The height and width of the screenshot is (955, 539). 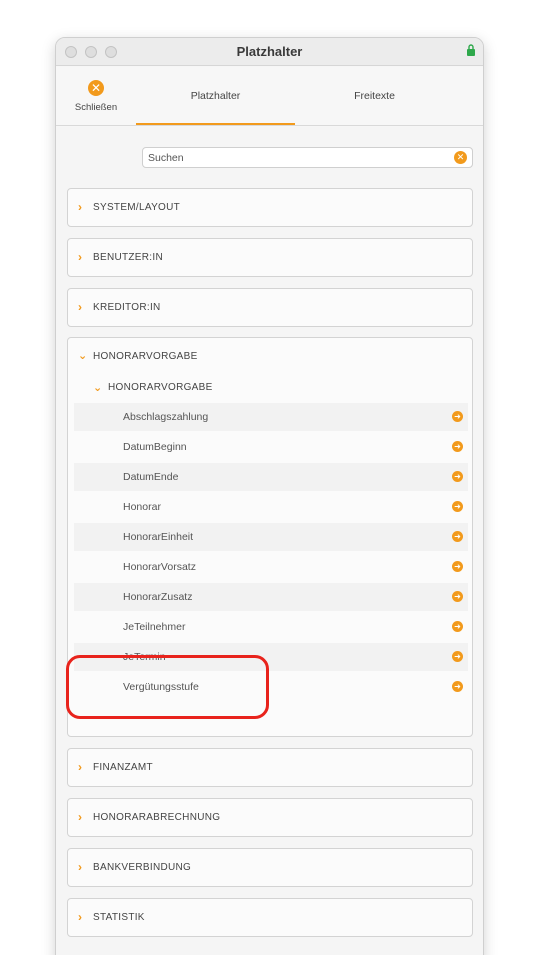 What do you see at coordinates (127, 307) in the screenshot?
I see `section-label: KREDITOR:IN` at bounding box center [127, 307].